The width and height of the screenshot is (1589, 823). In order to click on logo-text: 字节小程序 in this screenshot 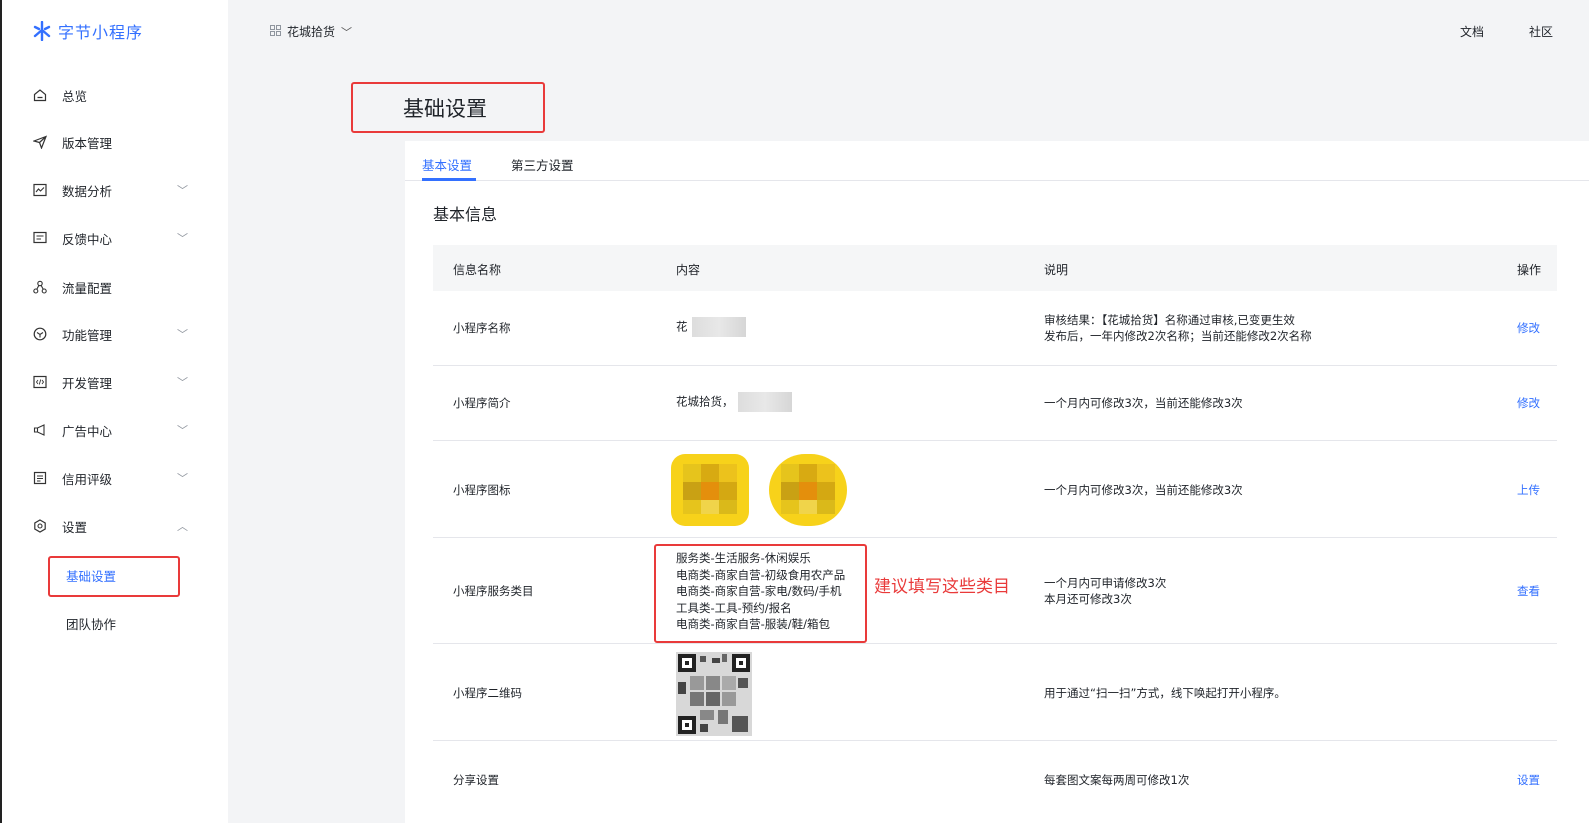, I will do `click(101, 32)`.